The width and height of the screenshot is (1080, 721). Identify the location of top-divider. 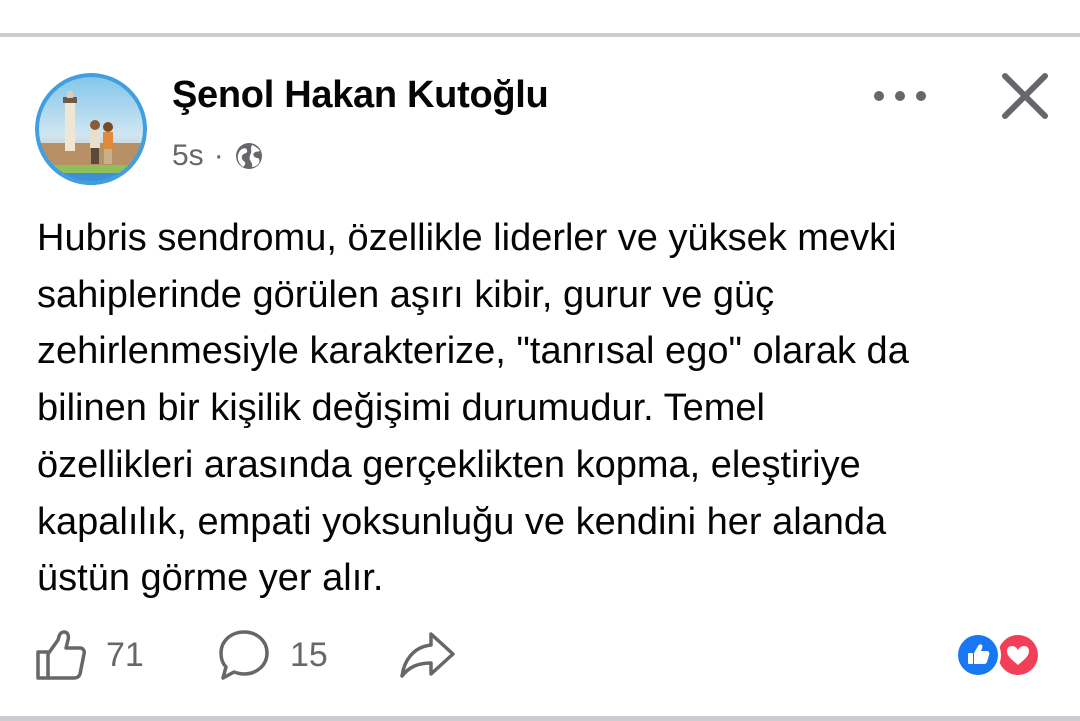
(540, 35).